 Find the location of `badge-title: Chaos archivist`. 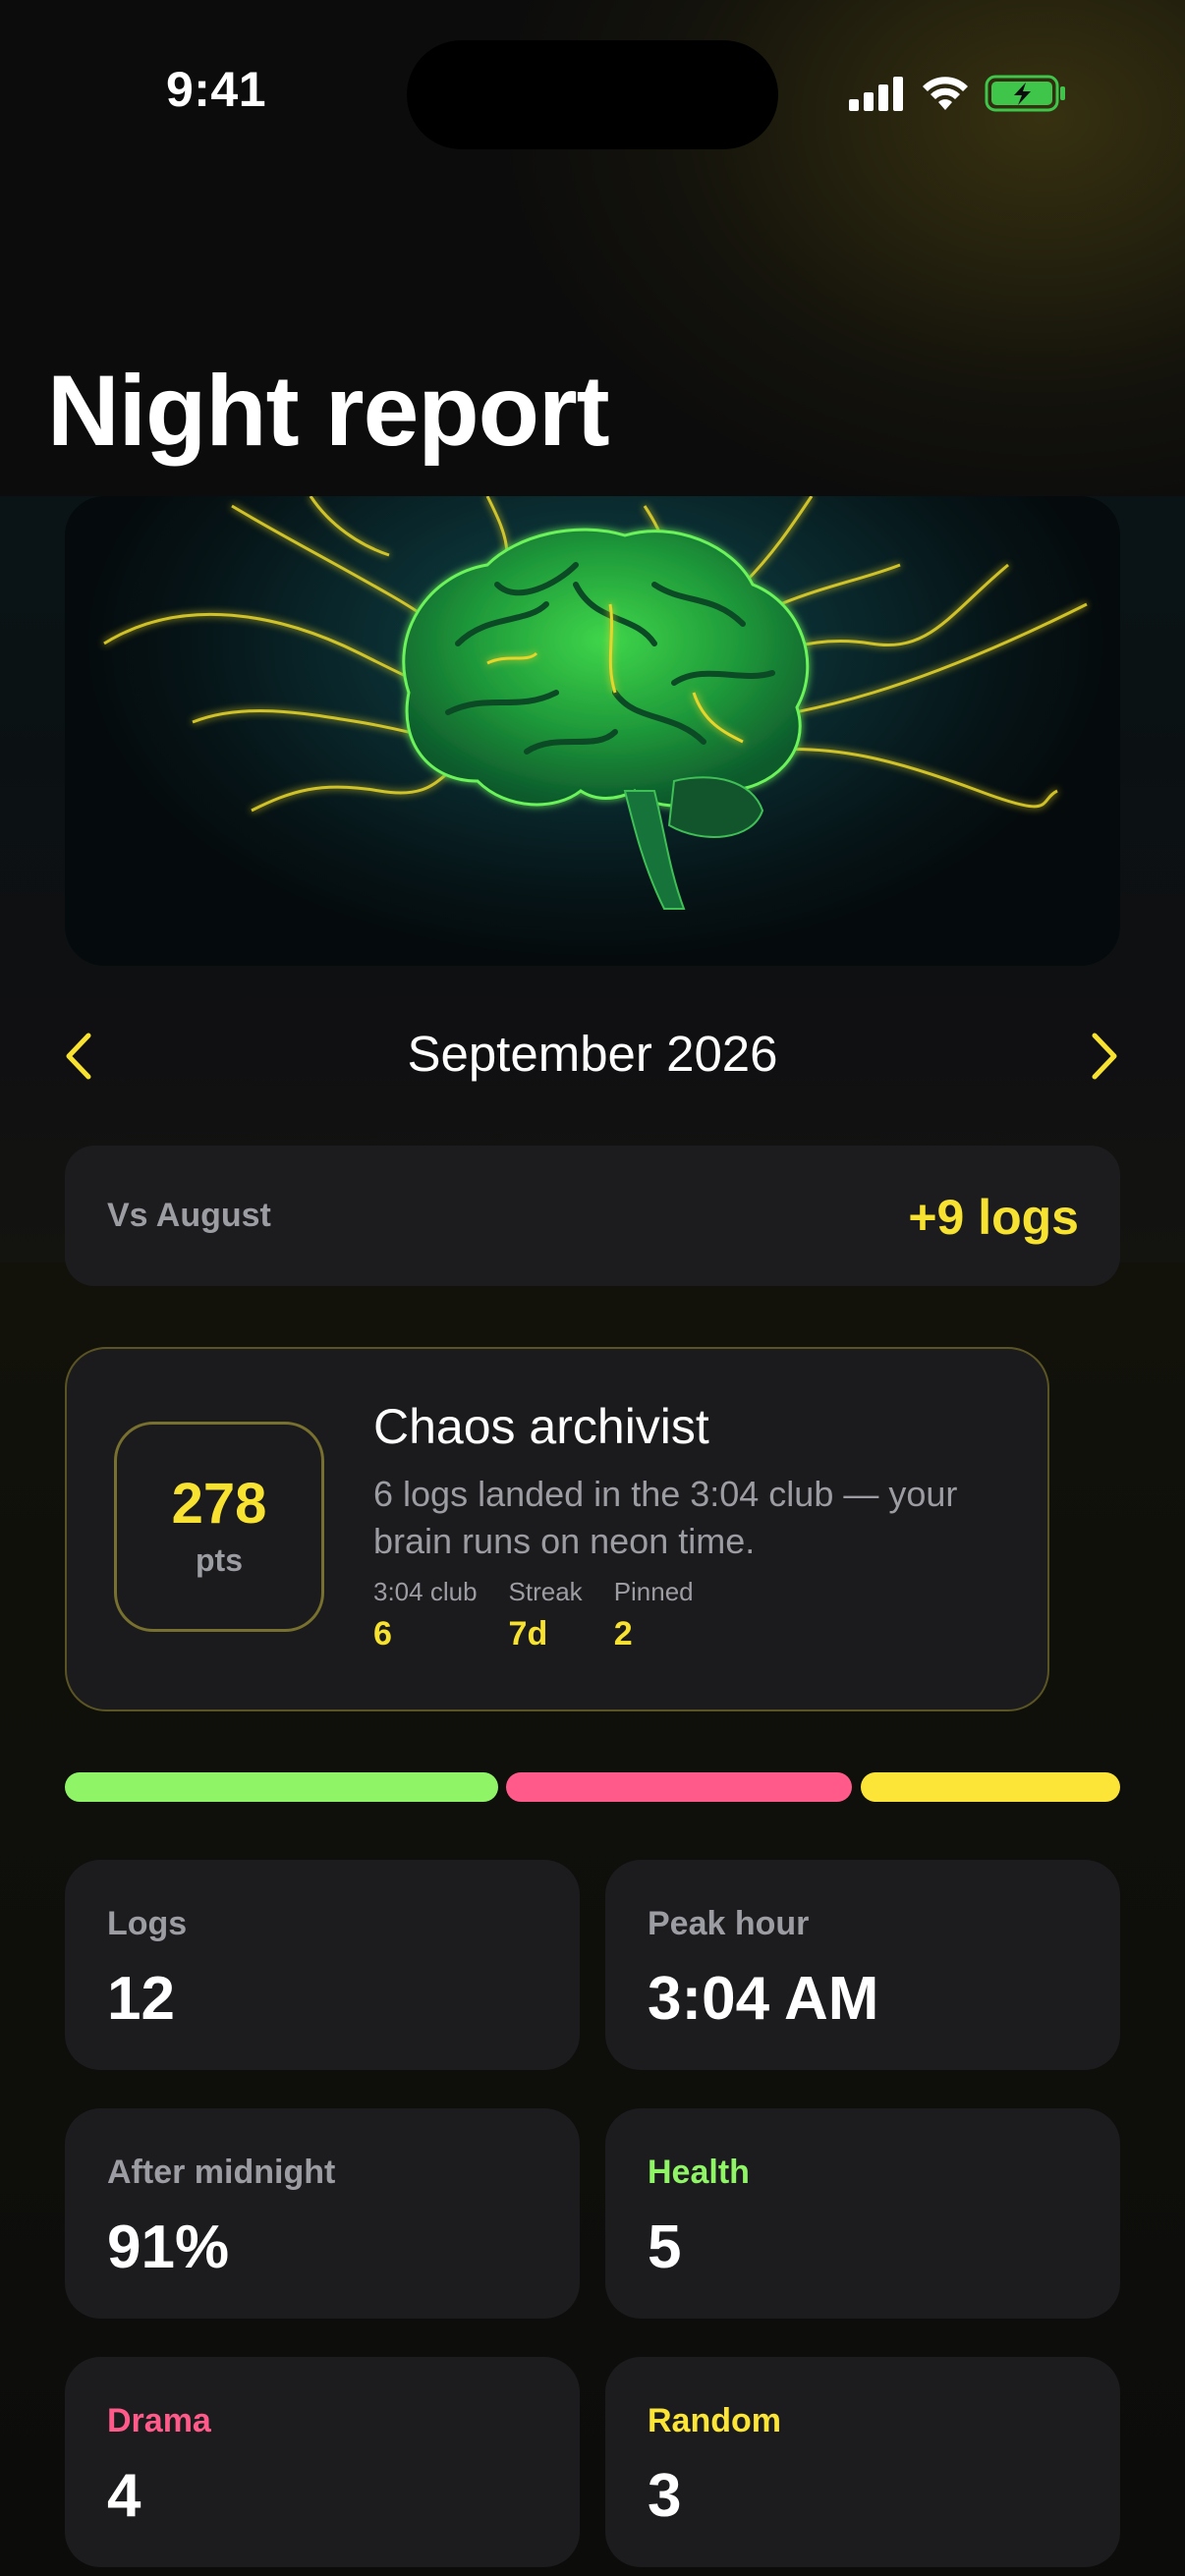

badge-title: Chaos archivist is located at coordinates (541, 1426).